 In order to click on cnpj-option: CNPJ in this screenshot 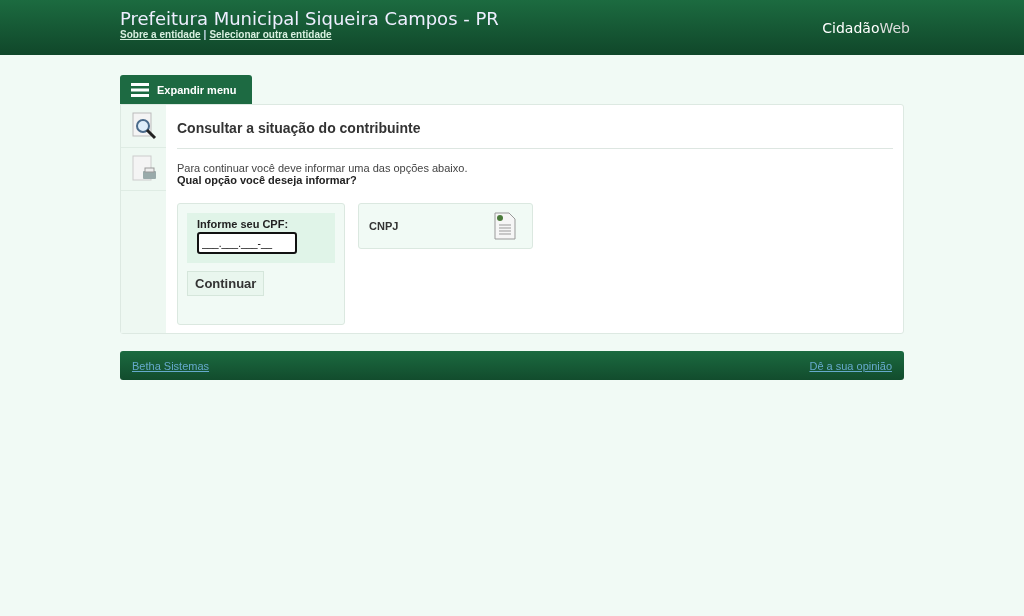, I will do `click(445, 226)`.